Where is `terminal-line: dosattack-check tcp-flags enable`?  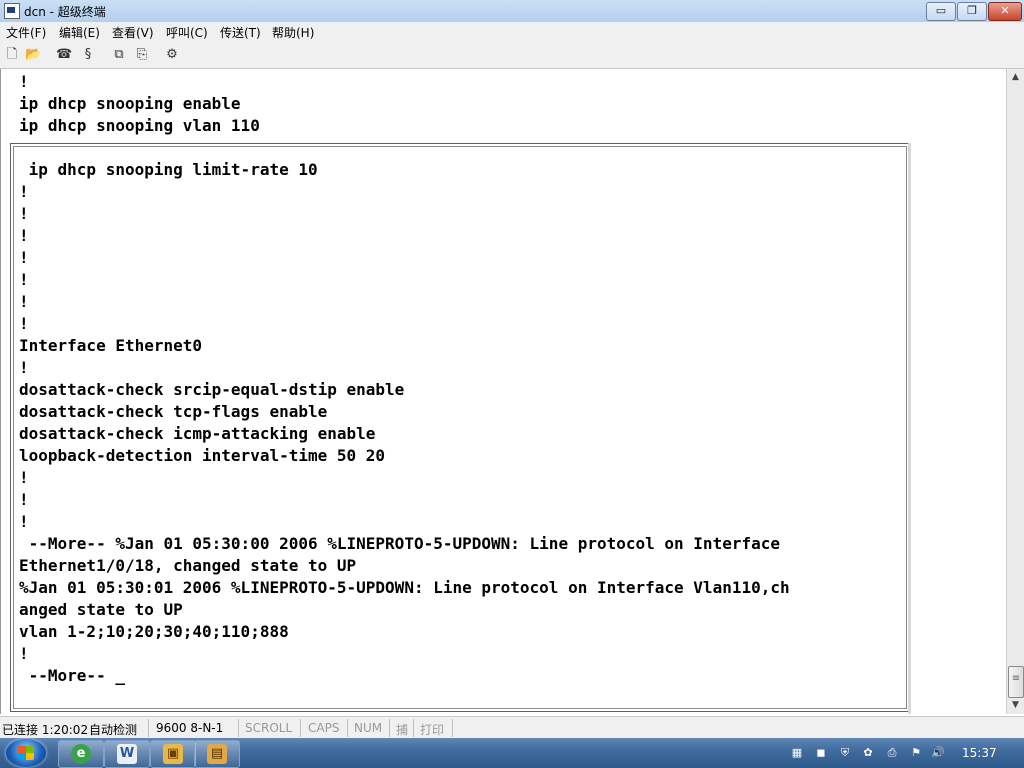
terminal-line: dosattack-check tcp-flags enable is located at coordinates (173, 411).